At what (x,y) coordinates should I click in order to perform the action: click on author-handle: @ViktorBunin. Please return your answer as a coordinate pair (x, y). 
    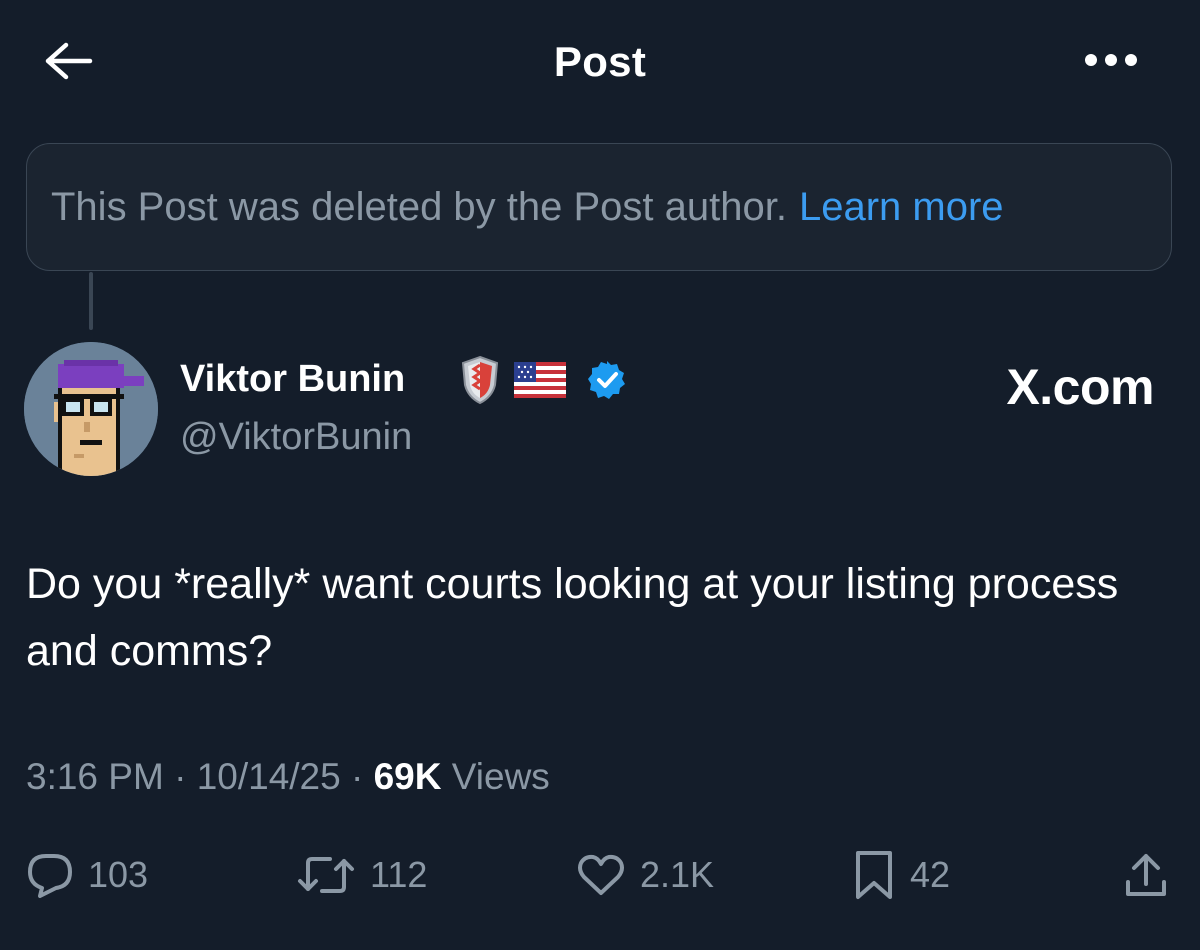
    Looking at the image, I should click on (296, 437).